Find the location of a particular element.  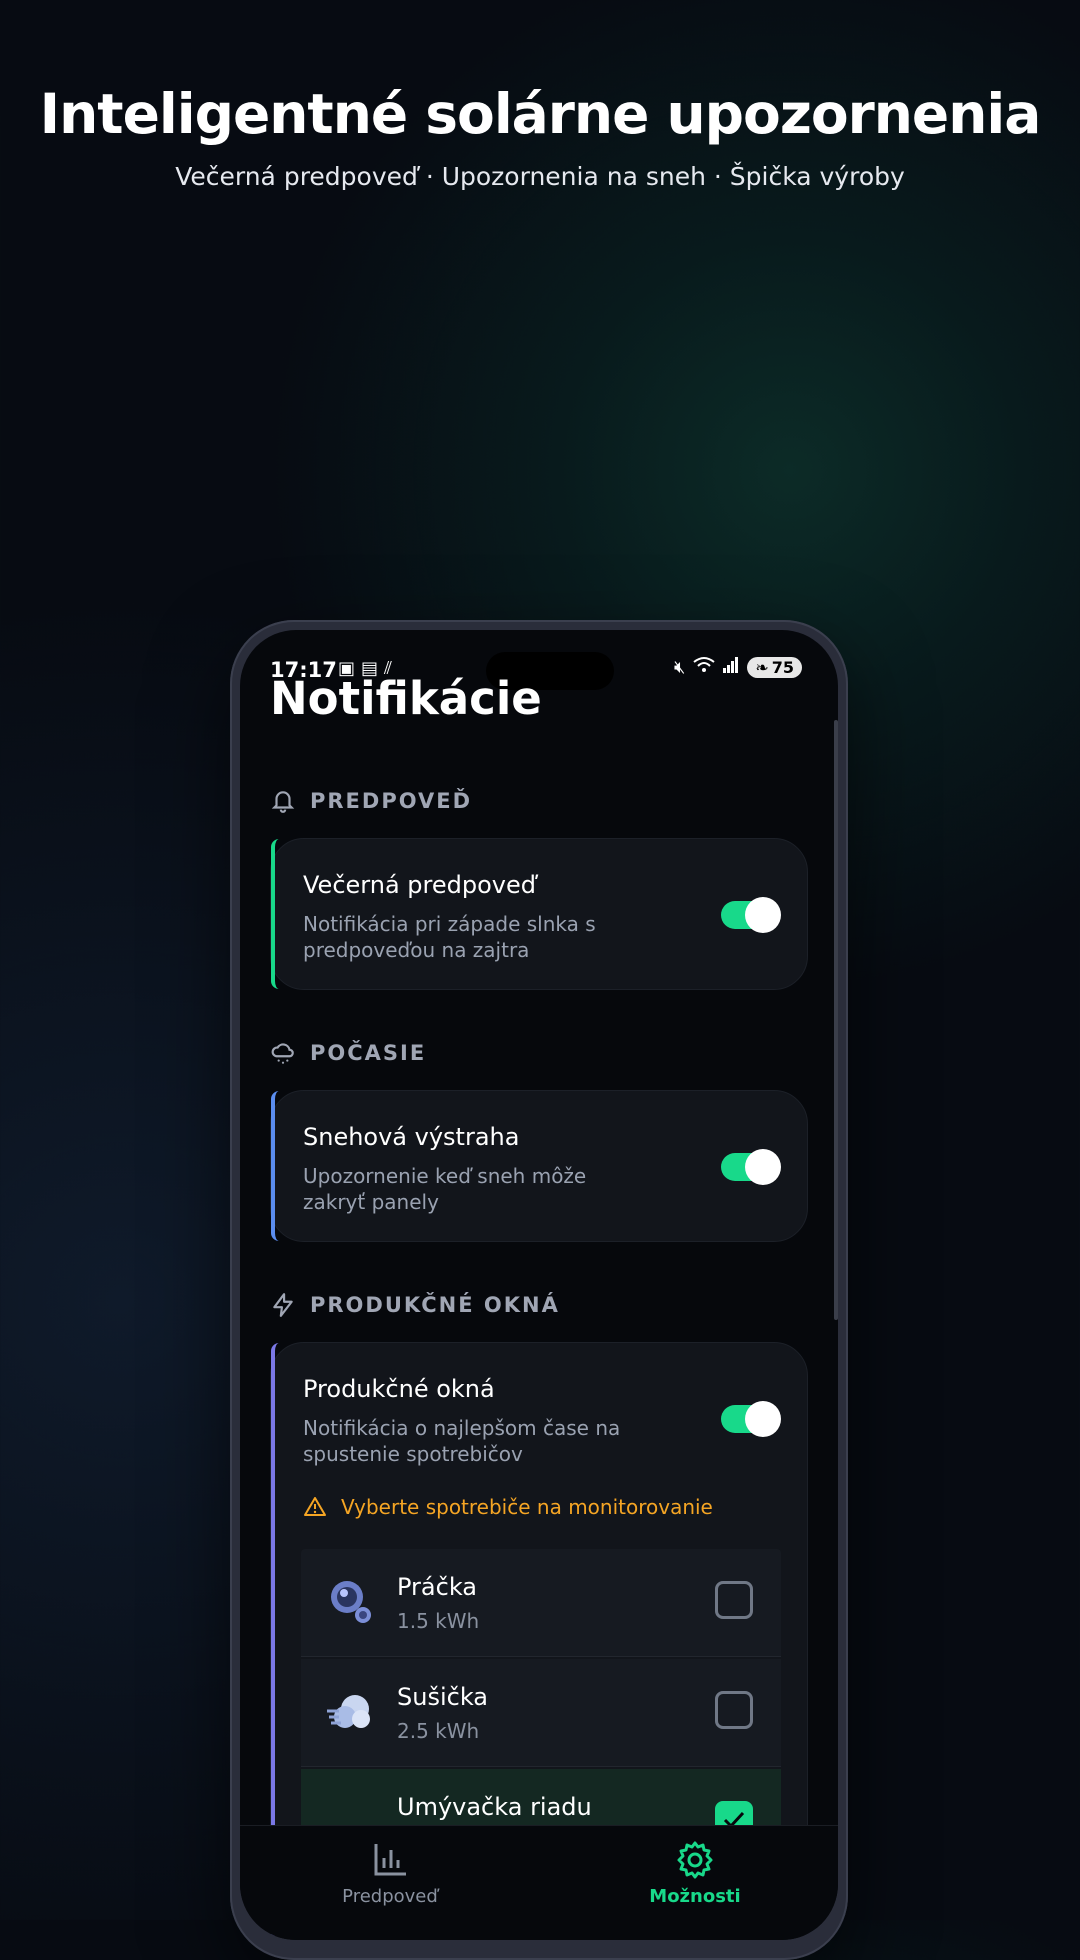

section-header-forecast: PREDPOVEĎ is located at coordinates (371, 801).